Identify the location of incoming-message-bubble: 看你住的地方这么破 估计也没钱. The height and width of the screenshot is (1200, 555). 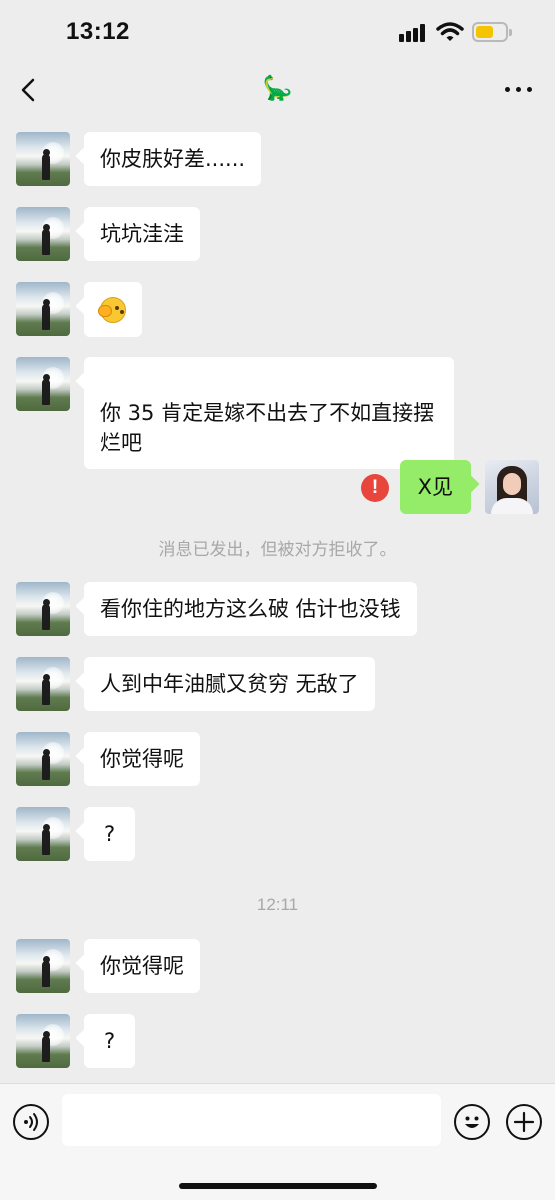
(250, 609).